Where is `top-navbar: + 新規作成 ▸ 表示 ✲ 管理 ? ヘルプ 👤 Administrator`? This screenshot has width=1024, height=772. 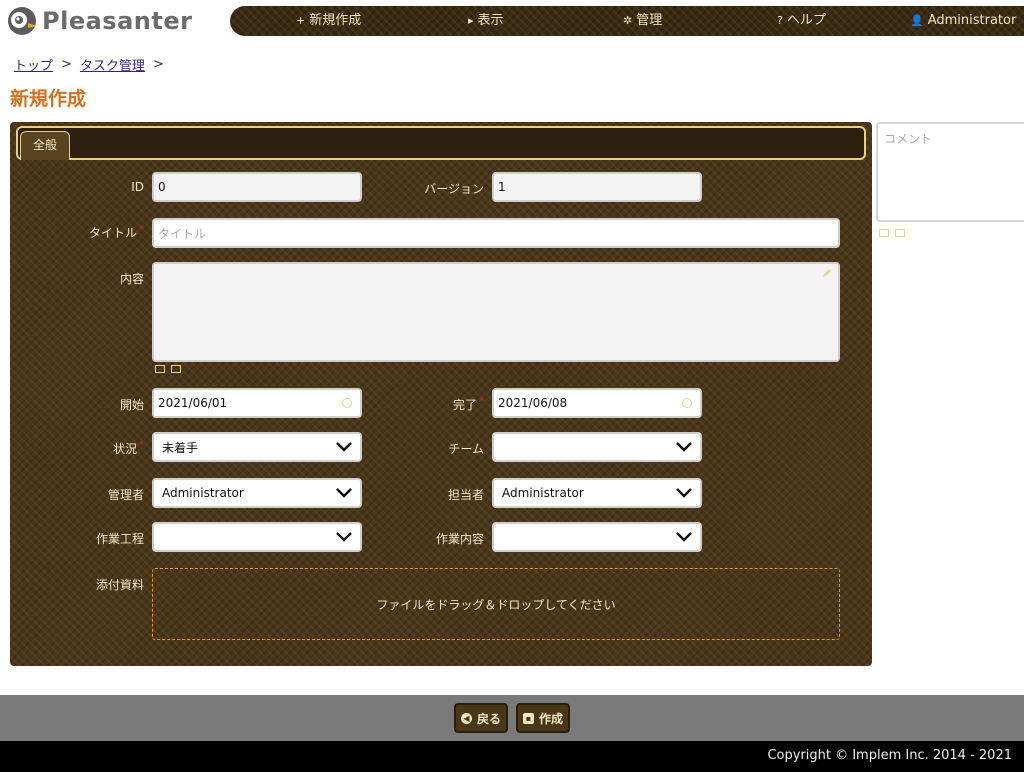 top-navbar: + 新規作成 ▸ 表示 ✲ 管理 ? ヘルプ 👤 Administrator is located at coordinates (627, 21).